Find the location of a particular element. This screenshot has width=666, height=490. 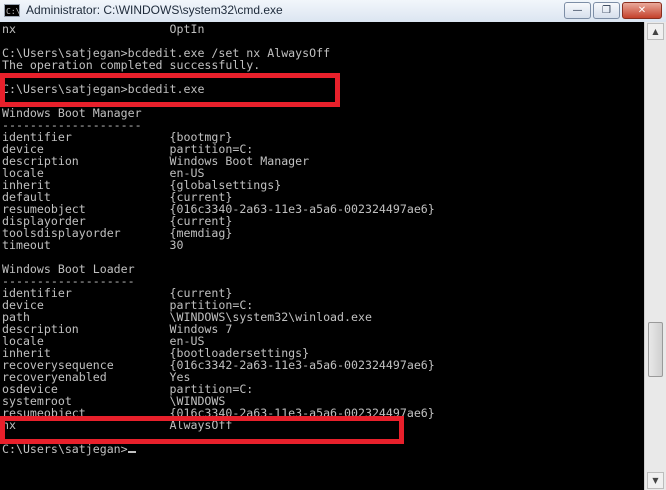

scroll-down-arrow-icon: ▼ is located at coordinates (655, 480).